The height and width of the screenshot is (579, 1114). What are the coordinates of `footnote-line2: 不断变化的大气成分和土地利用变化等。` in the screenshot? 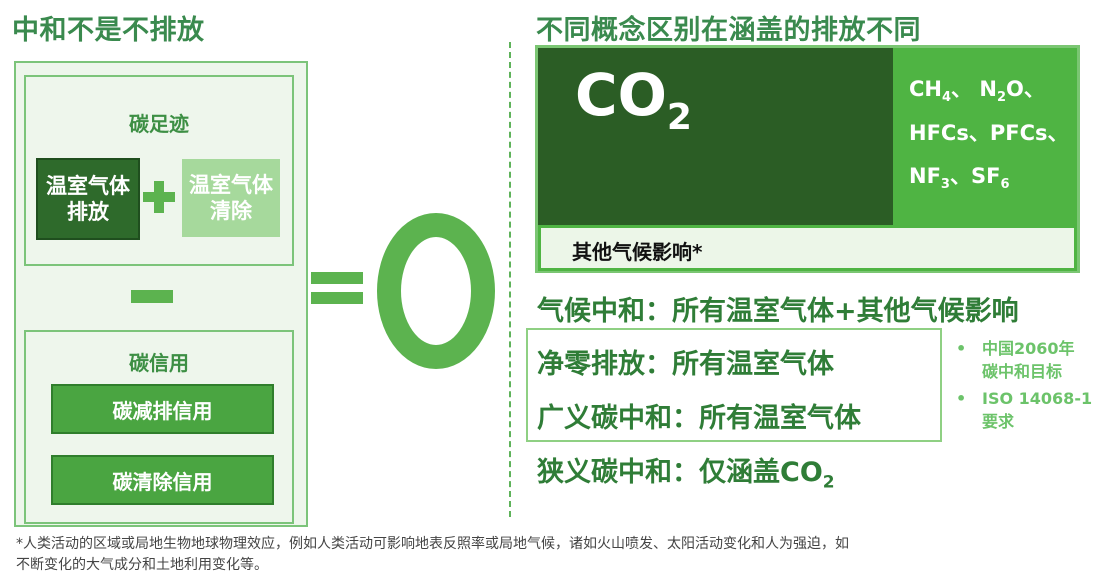 It's located at (142, 565).